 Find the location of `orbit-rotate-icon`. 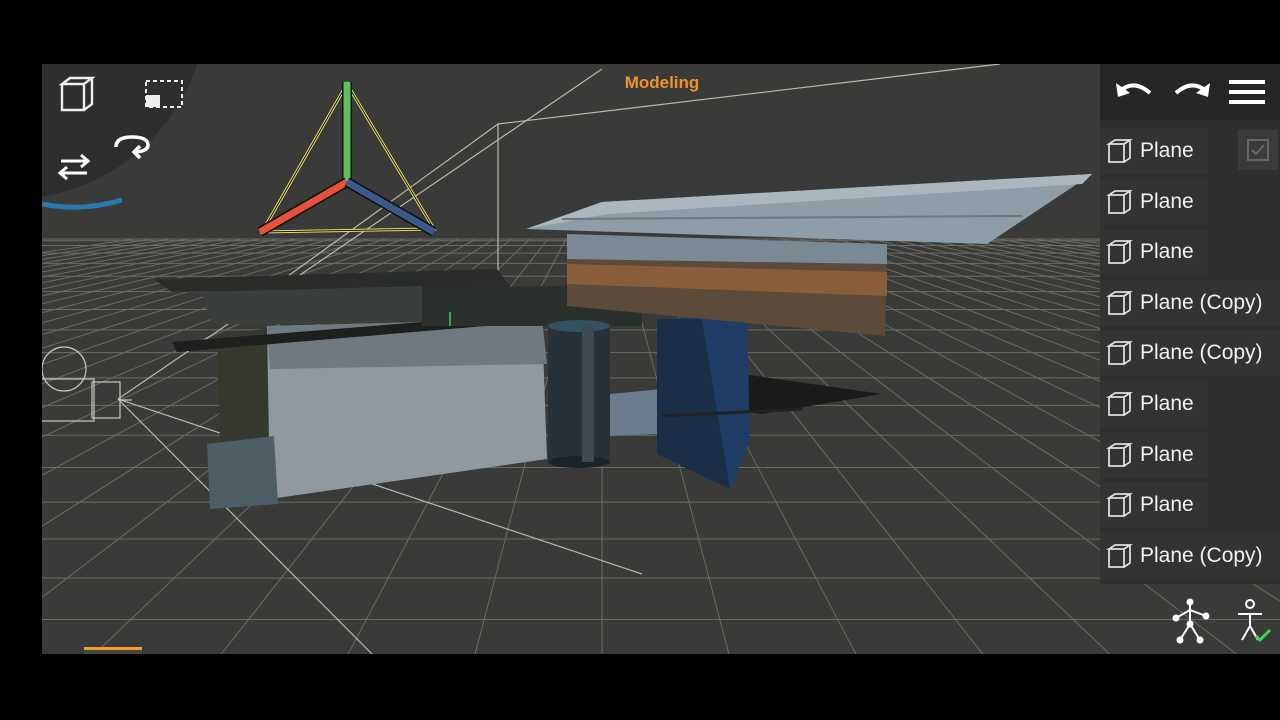

orbit-rotate-icon is located at coordinates (132, 146).